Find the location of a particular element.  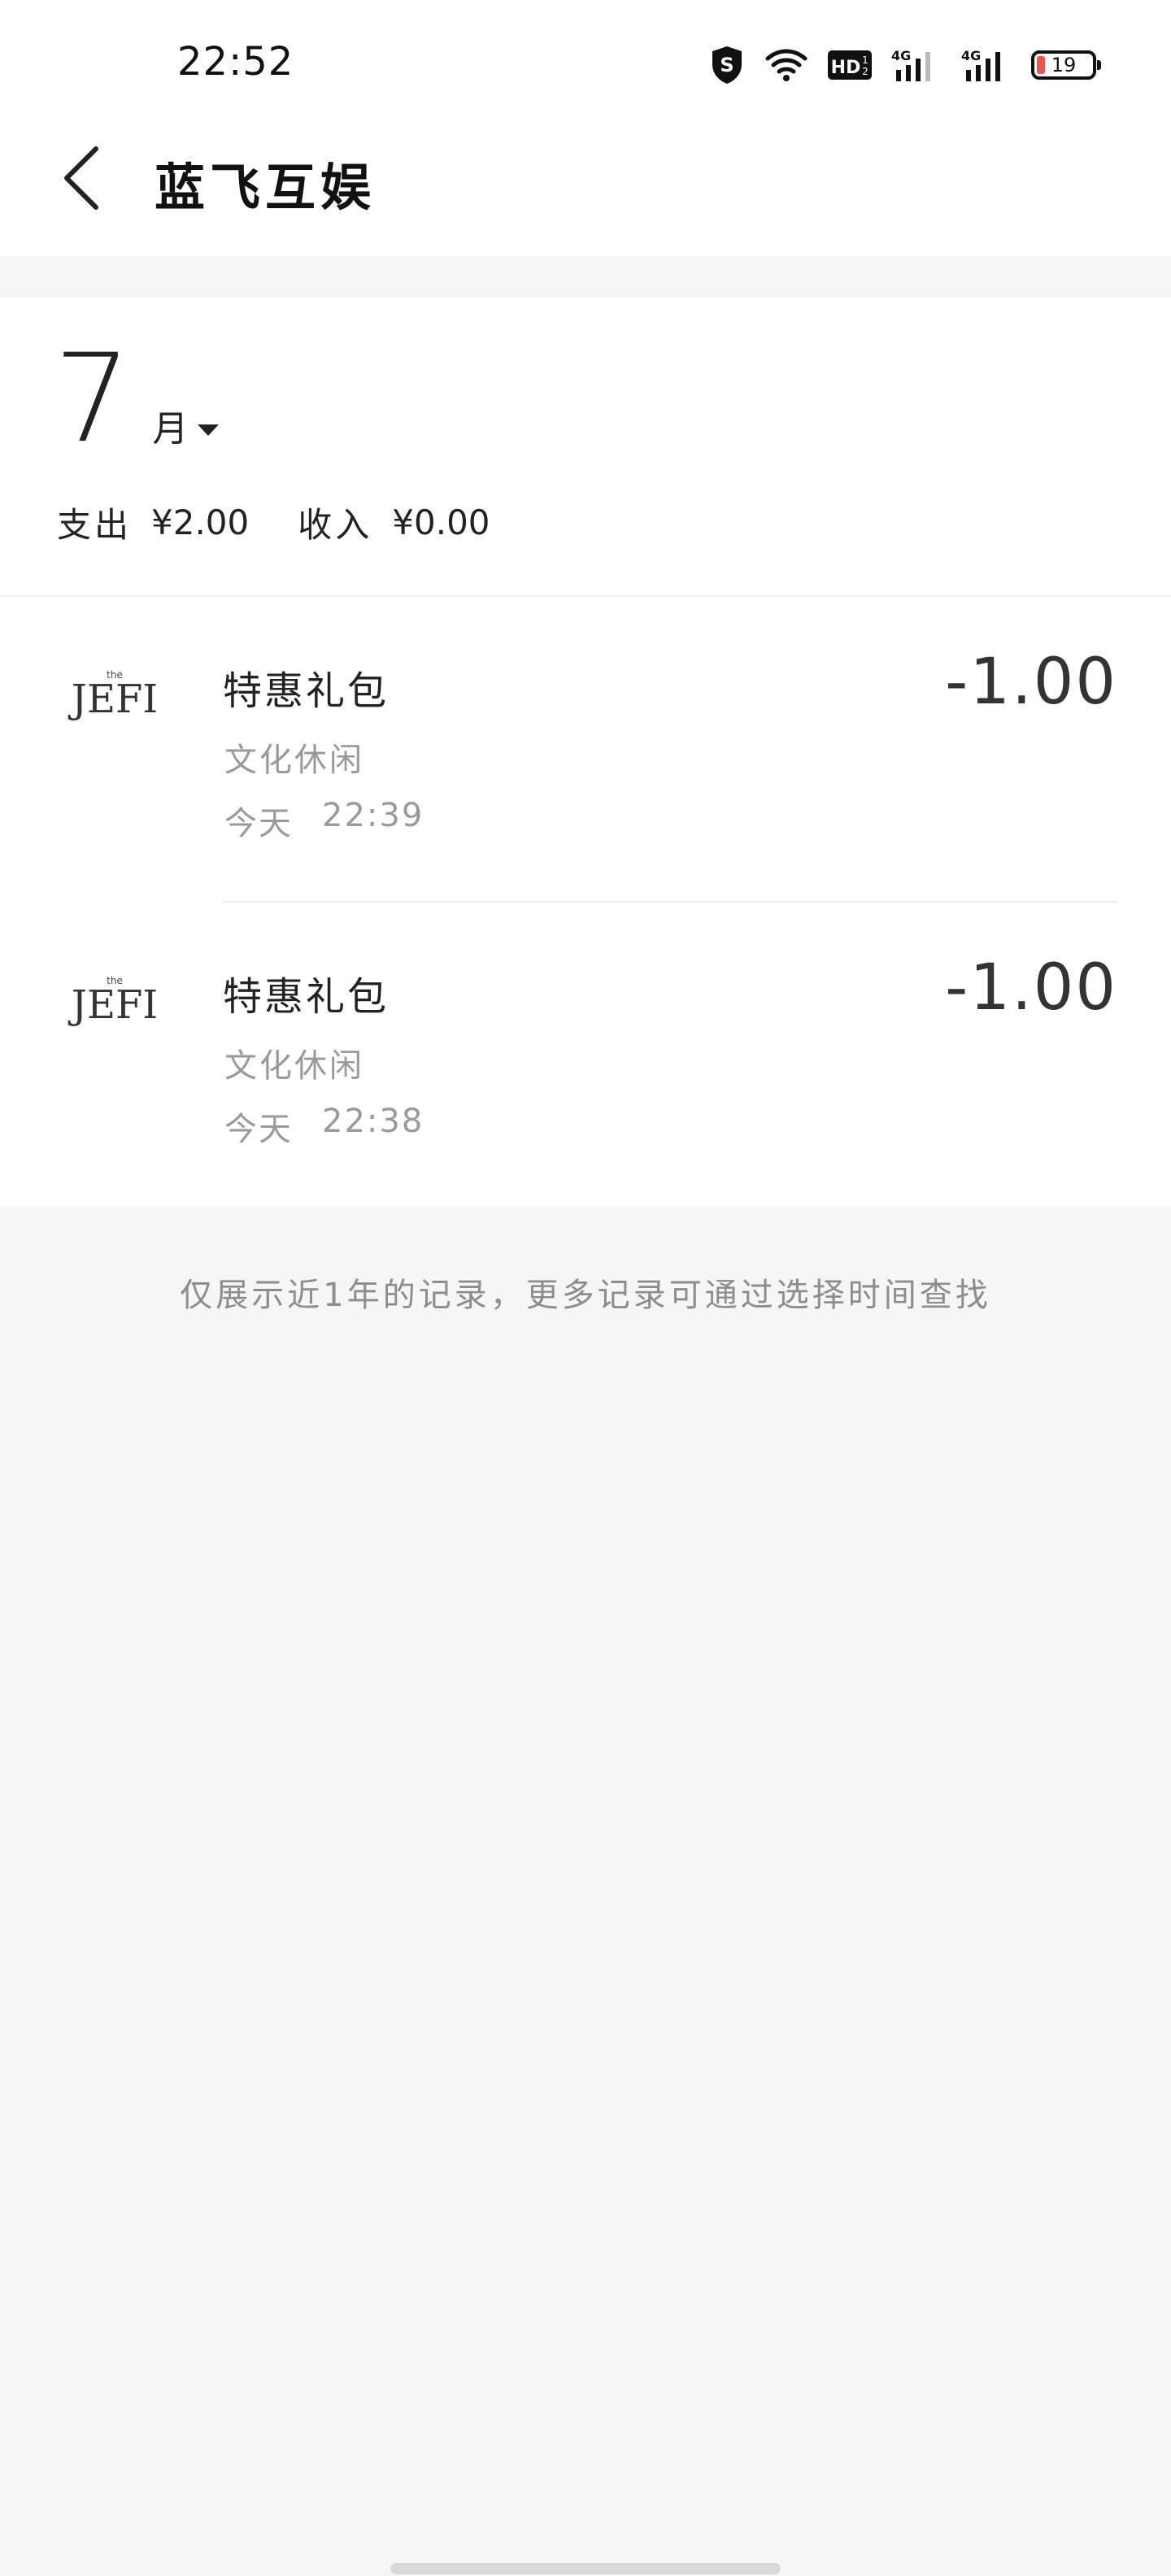

month-selector: 7 月 is located at coordinates (137, 400).